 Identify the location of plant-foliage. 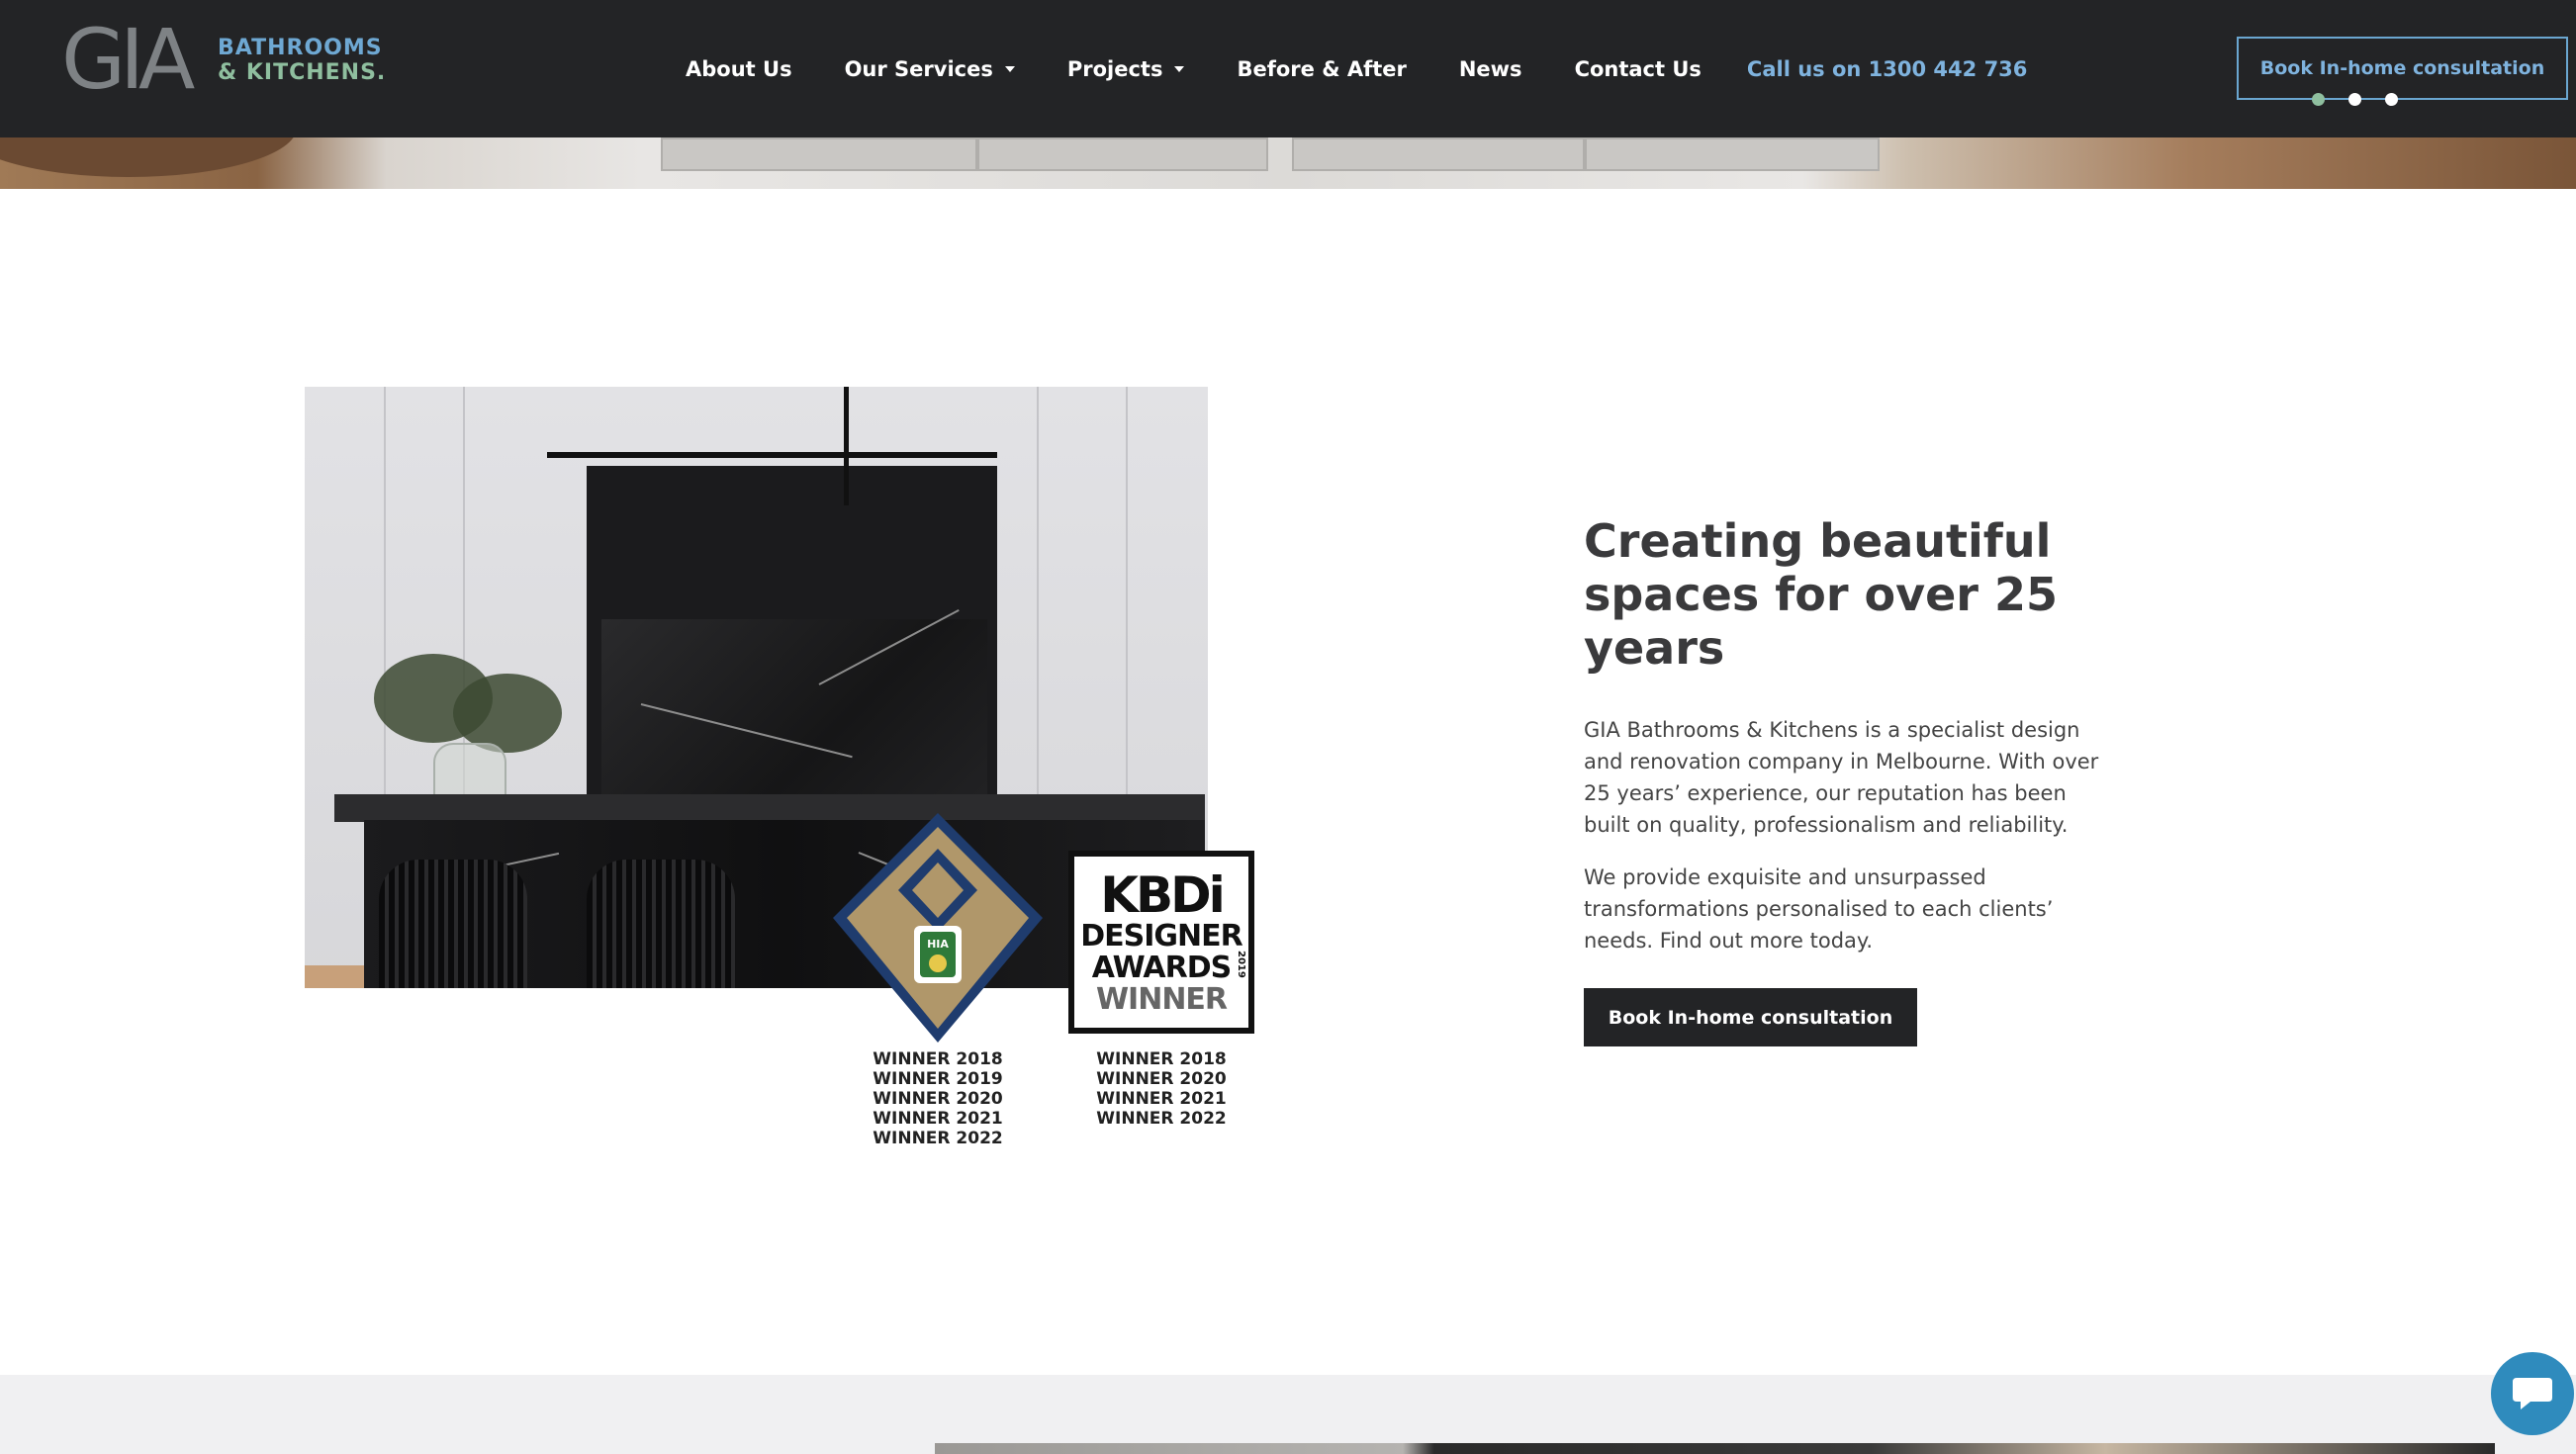
(508, 713).